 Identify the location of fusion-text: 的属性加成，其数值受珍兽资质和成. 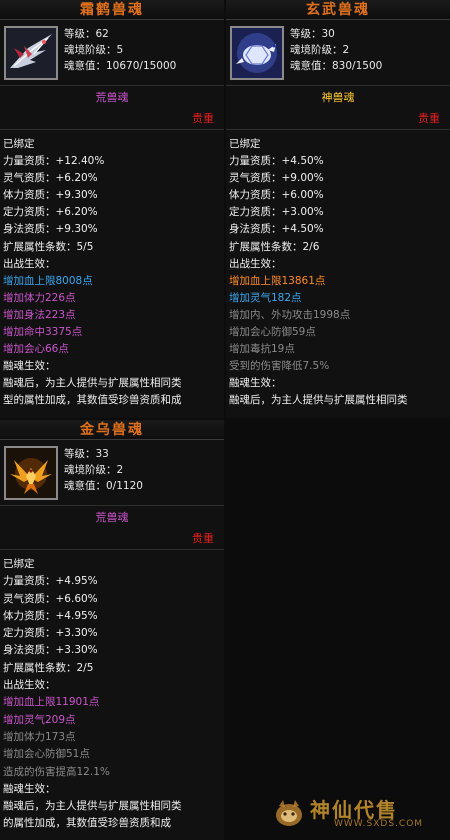
(87, 823).